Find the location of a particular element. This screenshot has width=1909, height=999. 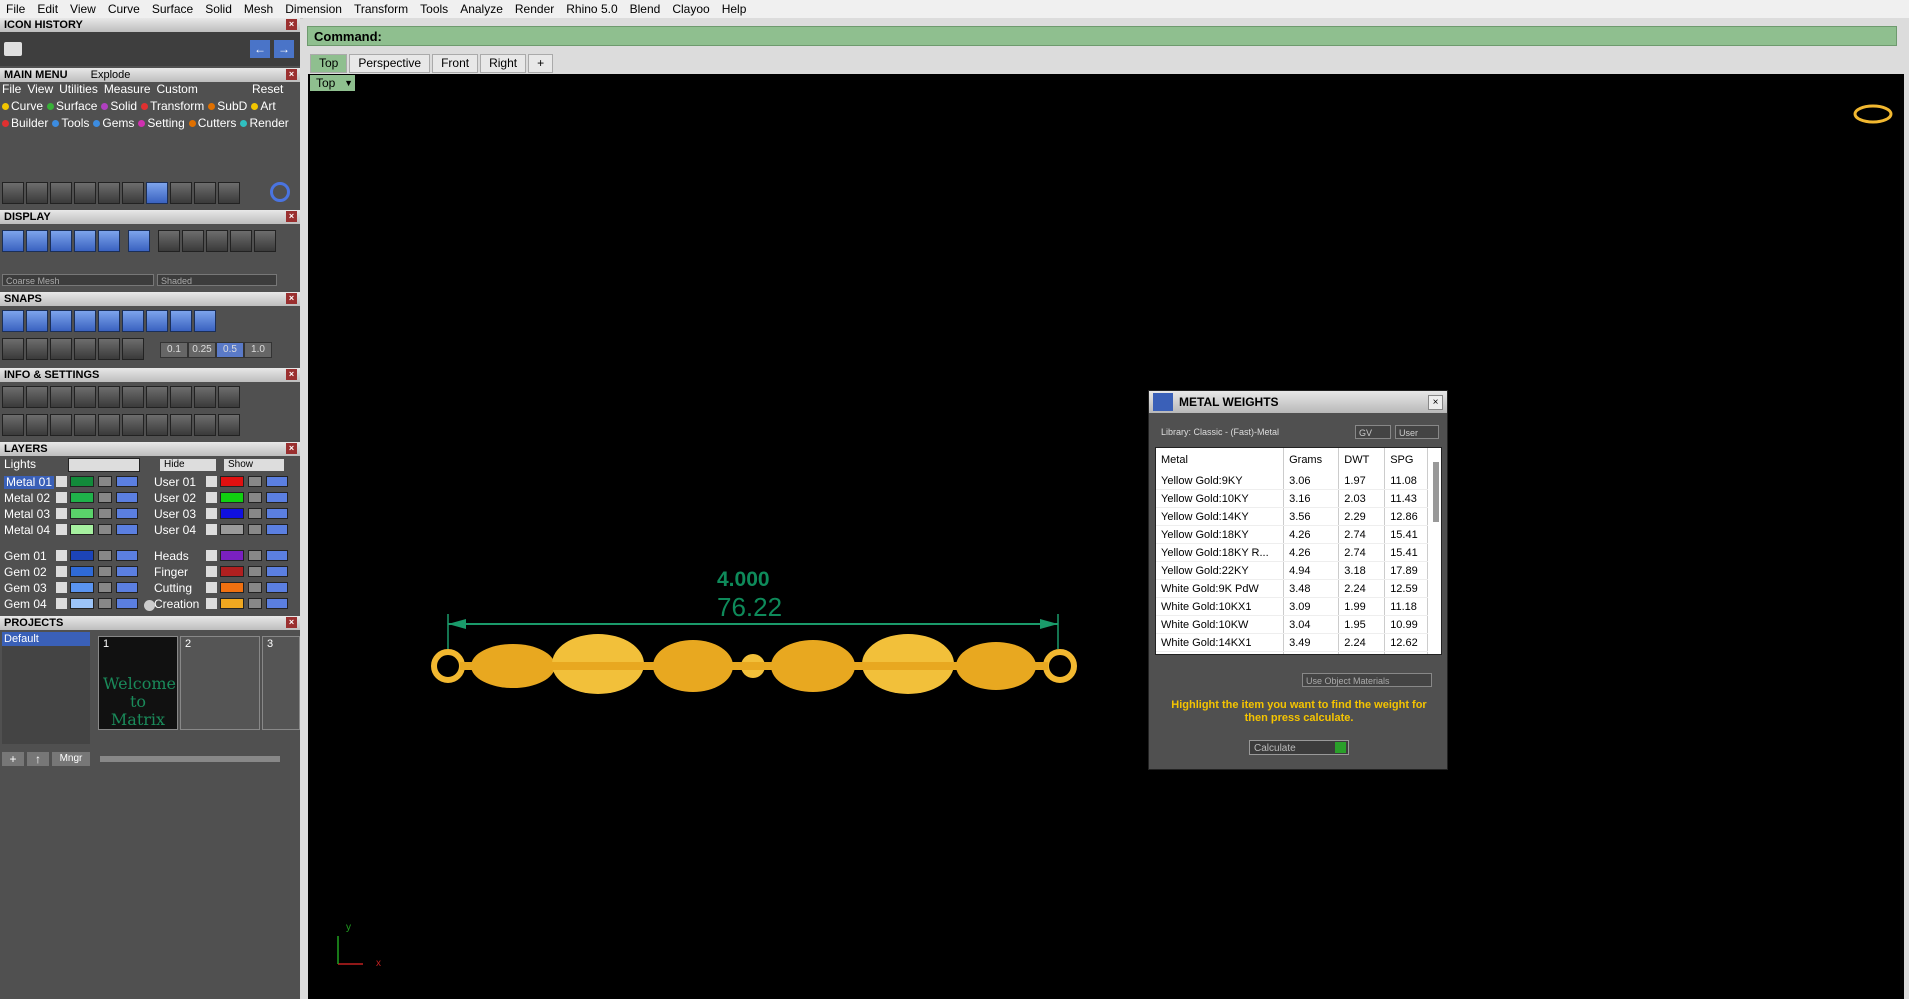

ortho-icon is located at coordinates (37, 349).